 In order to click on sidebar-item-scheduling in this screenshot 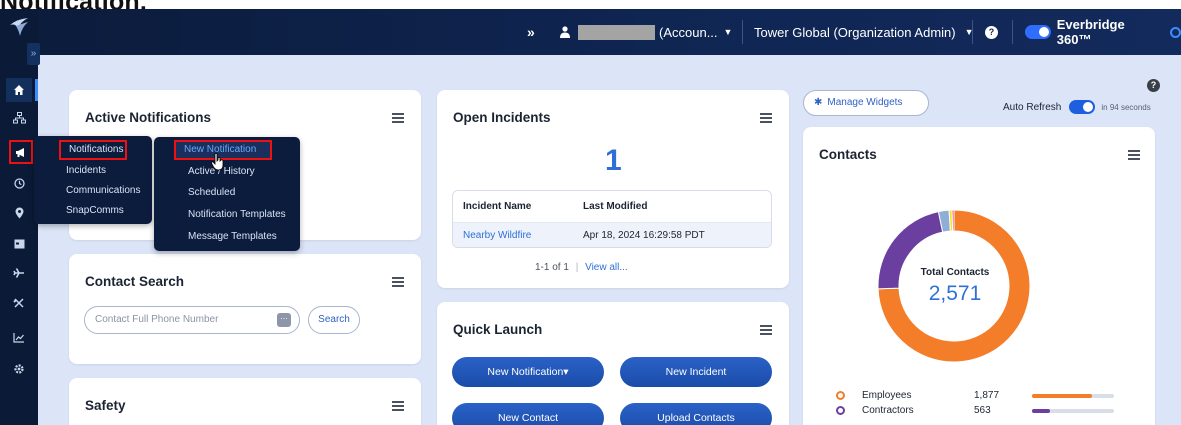, I will do `click(19, 183)`.